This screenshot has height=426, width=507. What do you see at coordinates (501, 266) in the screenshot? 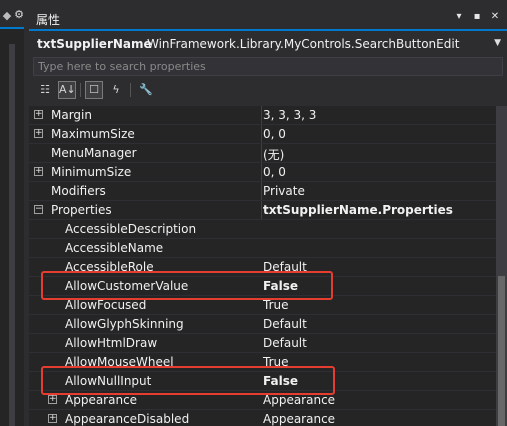
I see `vertical-scrollbar` at bounding box center [501, 266].